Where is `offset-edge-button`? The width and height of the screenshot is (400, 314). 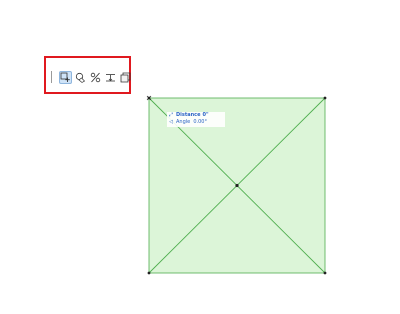 offset-edge-button is located at coordinates (110, 77).